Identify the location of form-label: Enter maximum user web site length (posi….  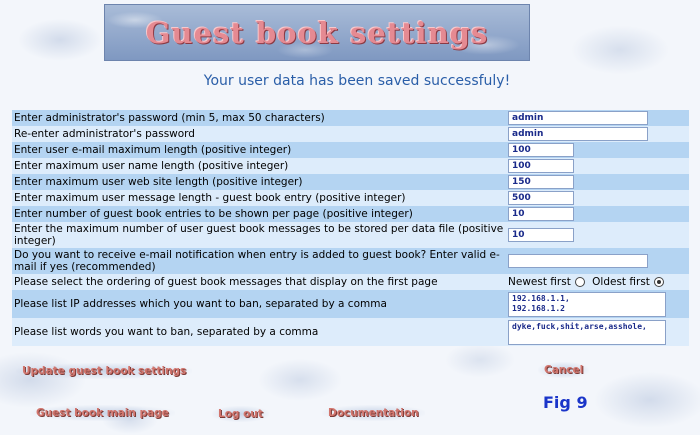
(259, 182).